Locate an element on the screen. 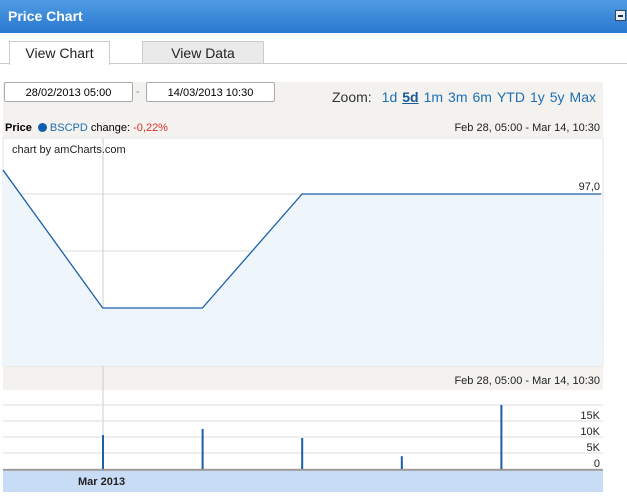 This screenshot has width=627, height=498. price-y-tick: 97,0 is located at coordinates (589, 187).